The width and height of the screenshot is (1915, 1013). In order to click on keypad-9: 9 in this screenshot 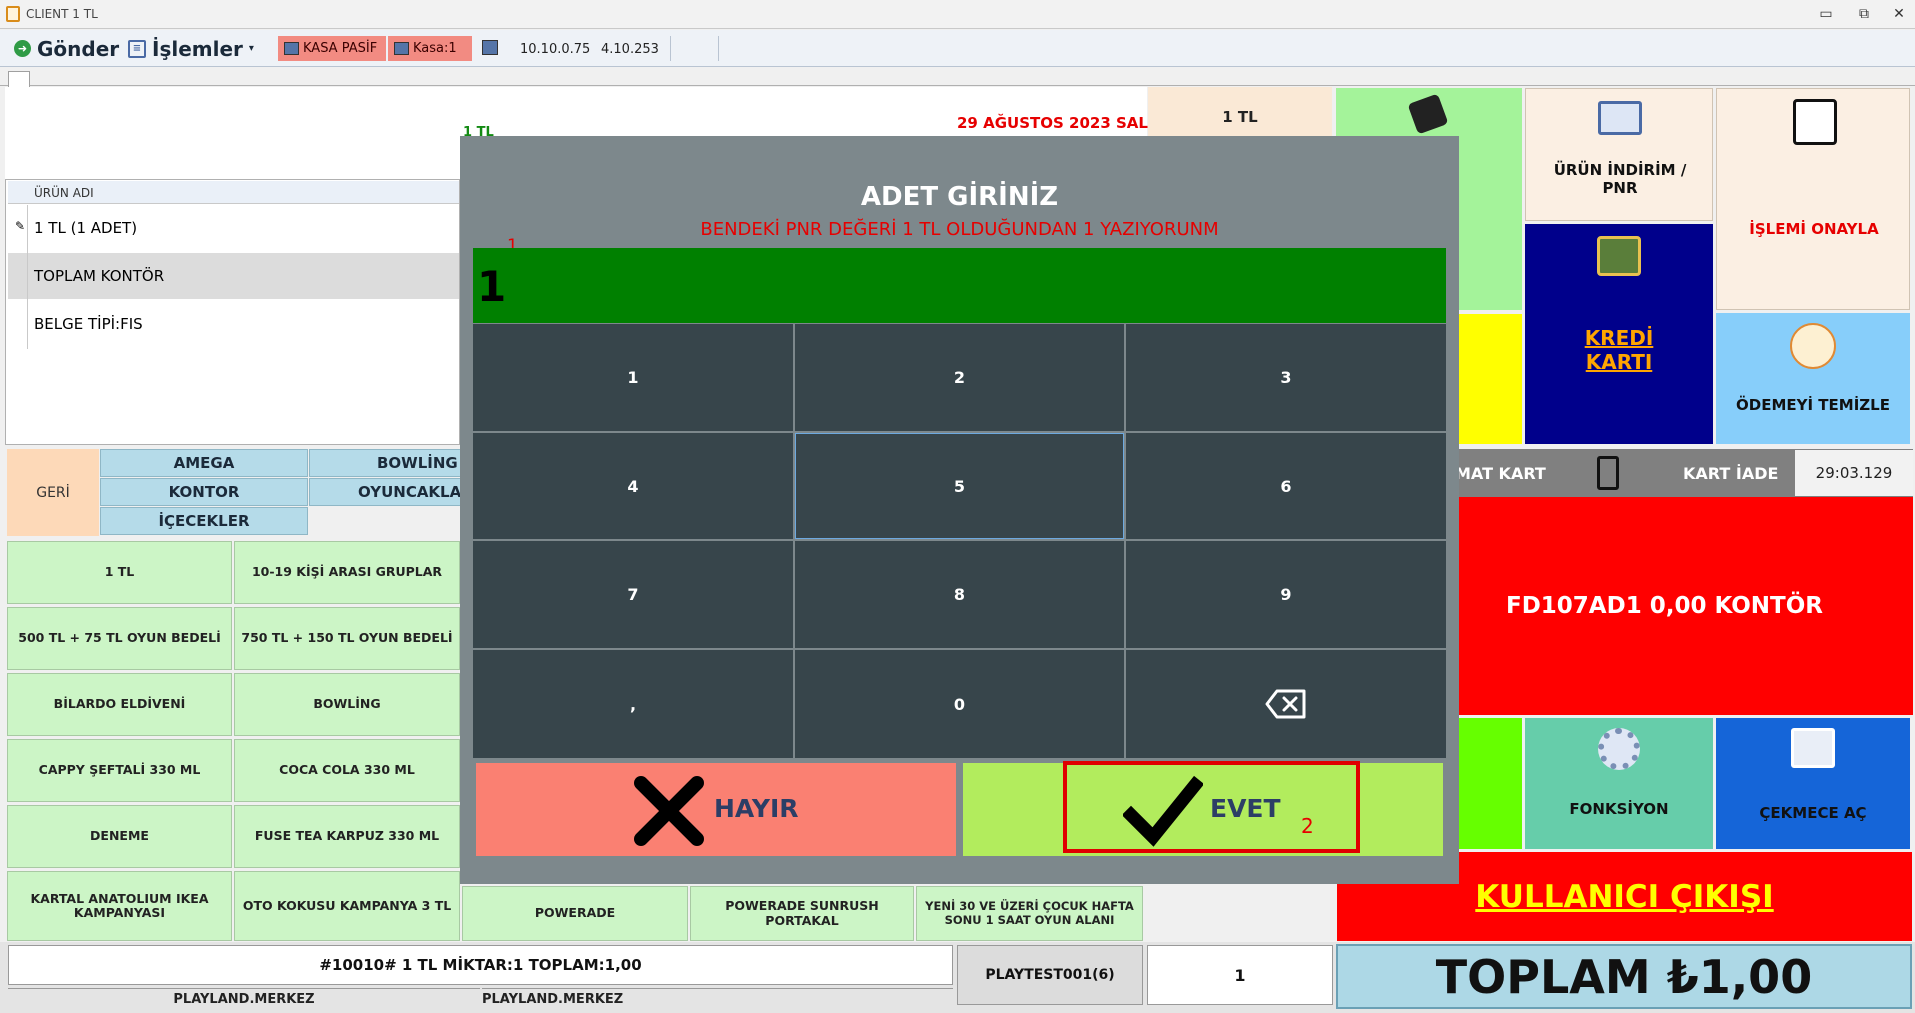, I will do `click(1286, 594)`.